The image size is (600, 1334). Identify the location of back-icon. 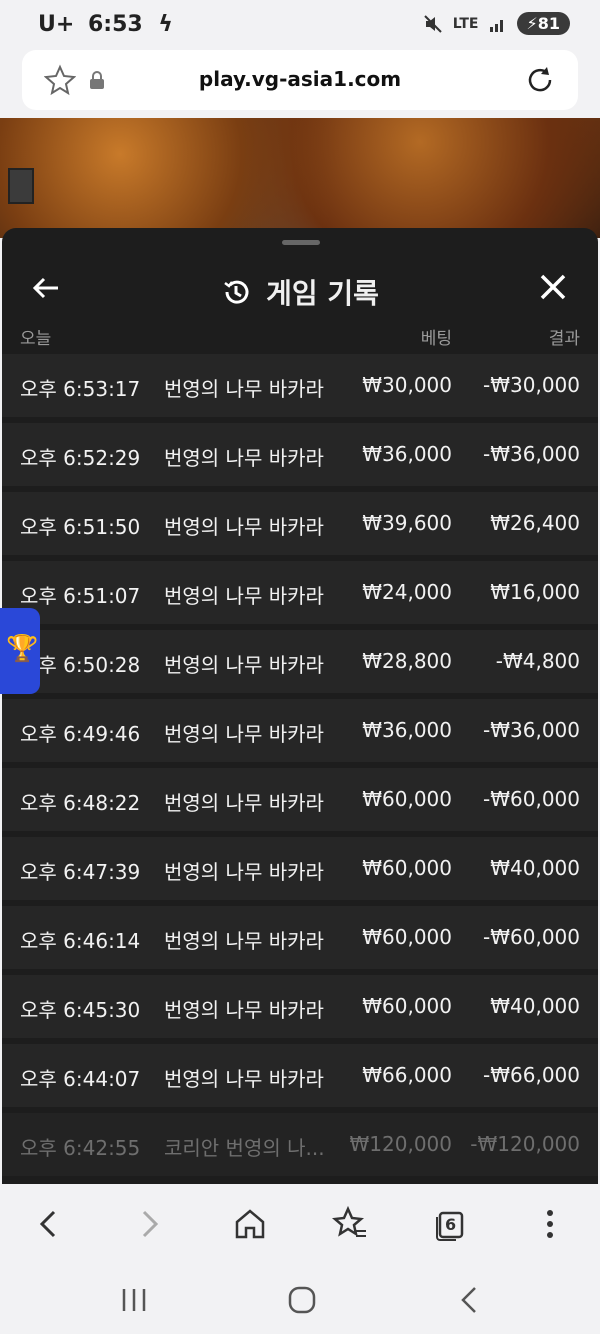
(48, 1224).